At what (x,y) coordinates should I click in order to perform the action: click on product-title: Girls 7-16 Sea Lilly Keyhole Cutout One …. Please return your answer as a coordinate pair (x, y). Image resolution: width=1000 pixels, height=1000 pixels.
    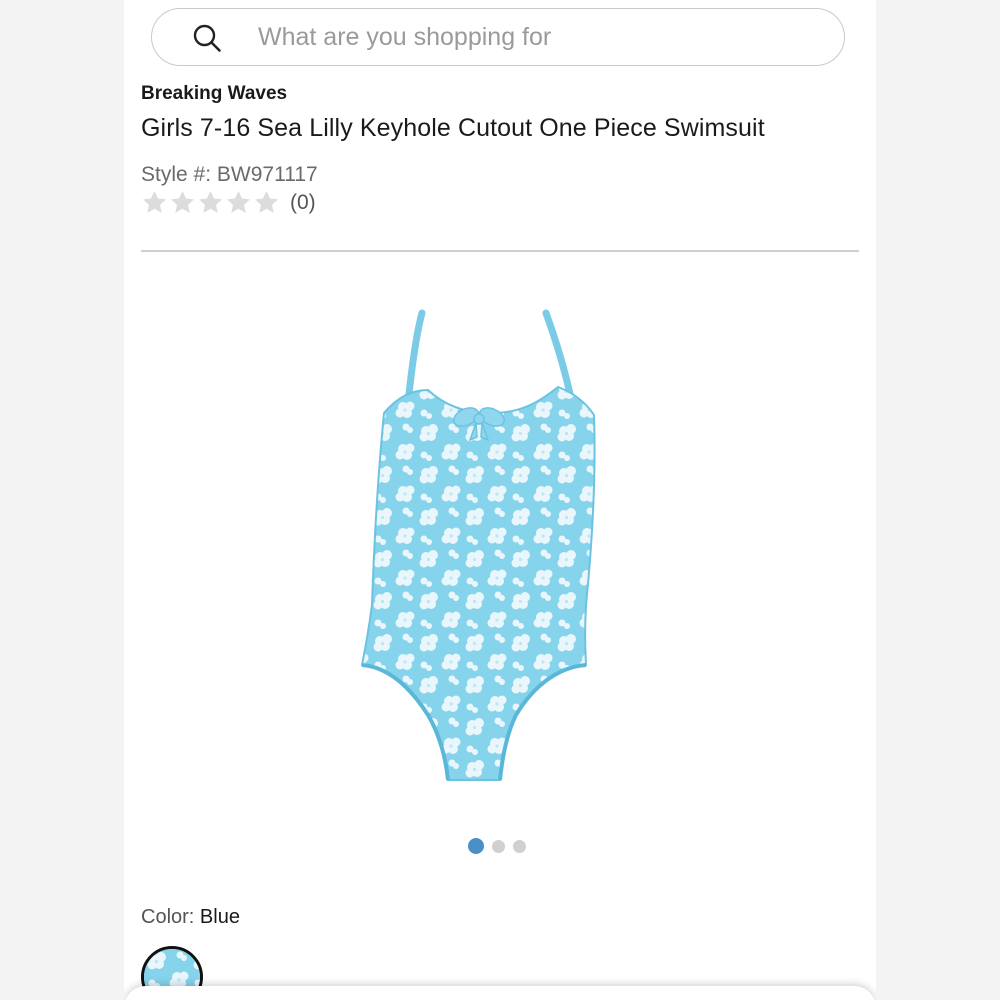
    Looking at the image, I should click on (453, 128).